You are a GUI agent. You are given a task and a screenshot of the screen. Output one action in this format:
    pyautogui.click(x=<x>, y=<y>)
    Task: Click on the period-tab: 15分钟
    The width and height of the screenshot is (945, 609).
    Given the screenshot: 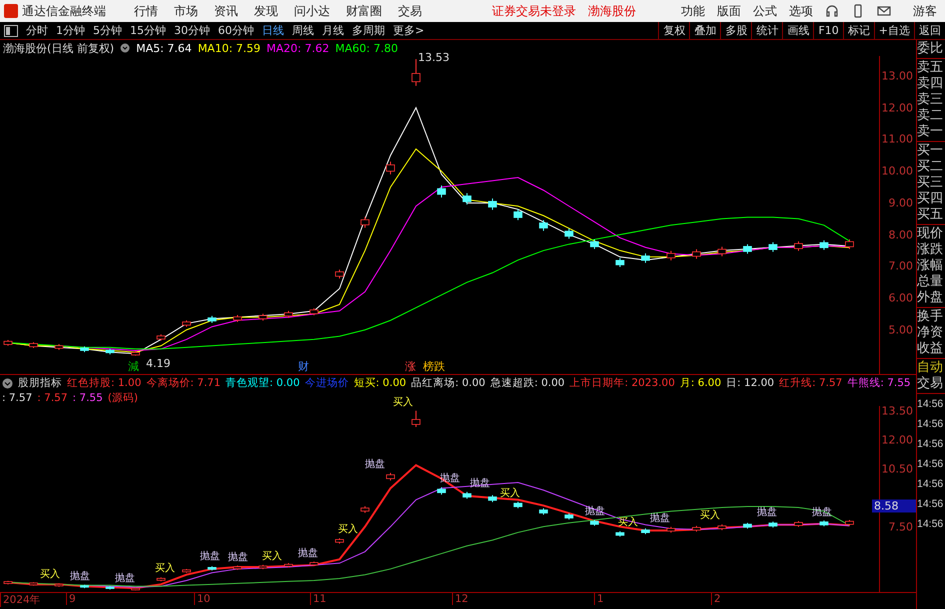 What is the action you would take?
    pyautogui.click(x=148, y=30)
    